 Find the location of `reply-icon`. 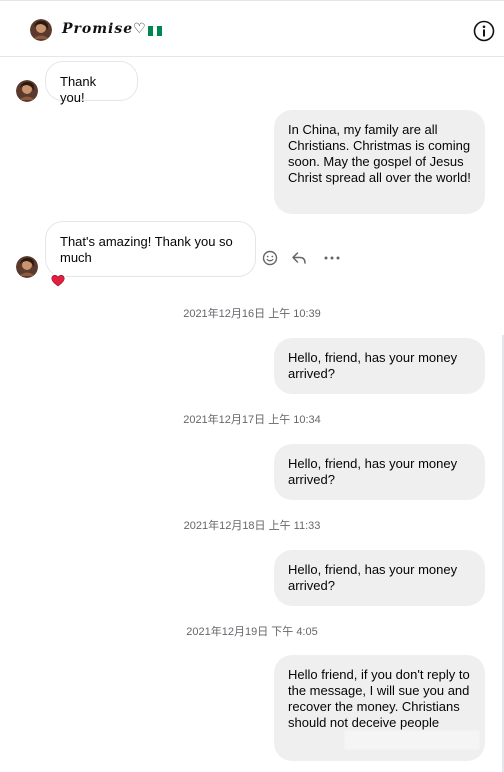

reply-icon is located at coordinates (299, 258).